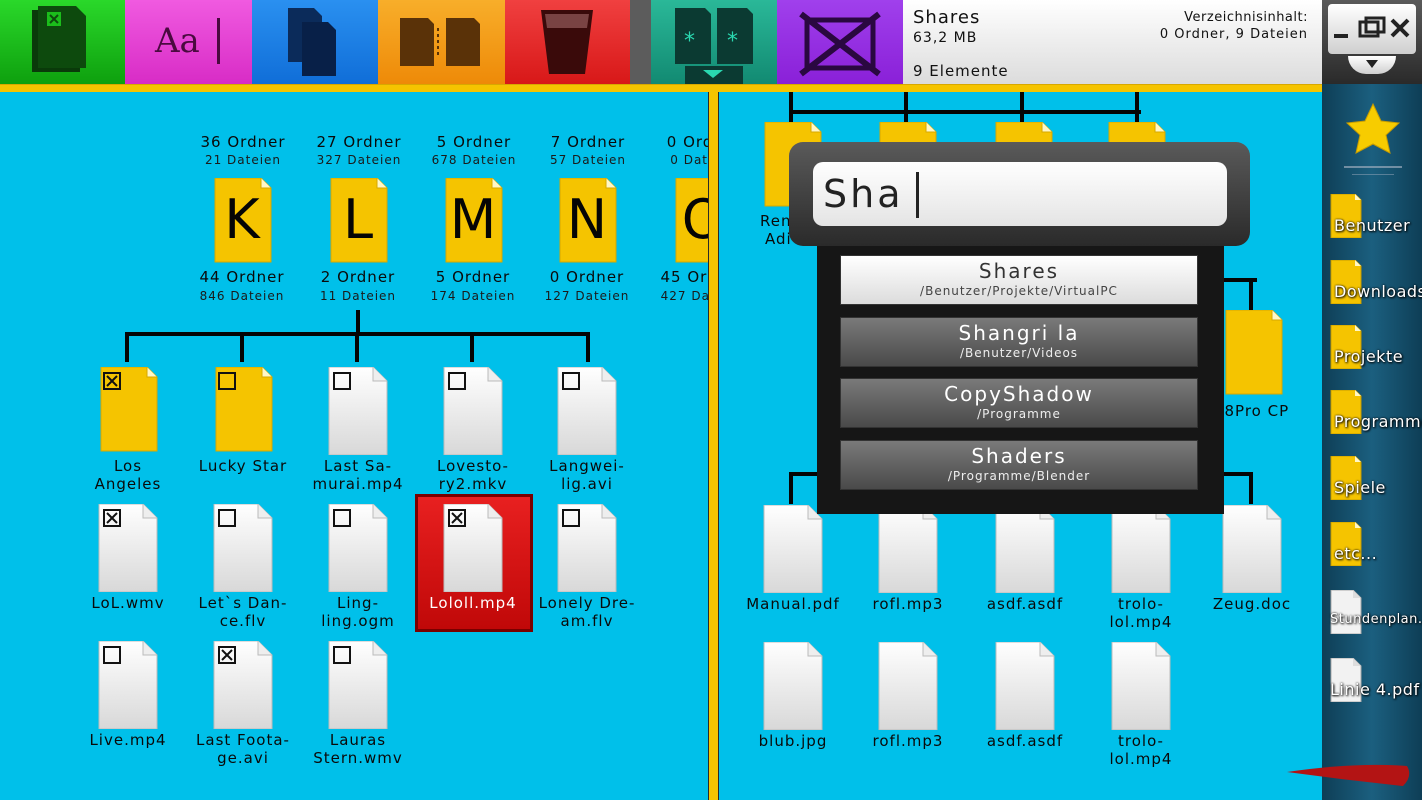 This screenshot has width=1422, height=800. Describe the element at coordinates (358, 740) in the screenshot. I see `item-name: Lauras` at that location.